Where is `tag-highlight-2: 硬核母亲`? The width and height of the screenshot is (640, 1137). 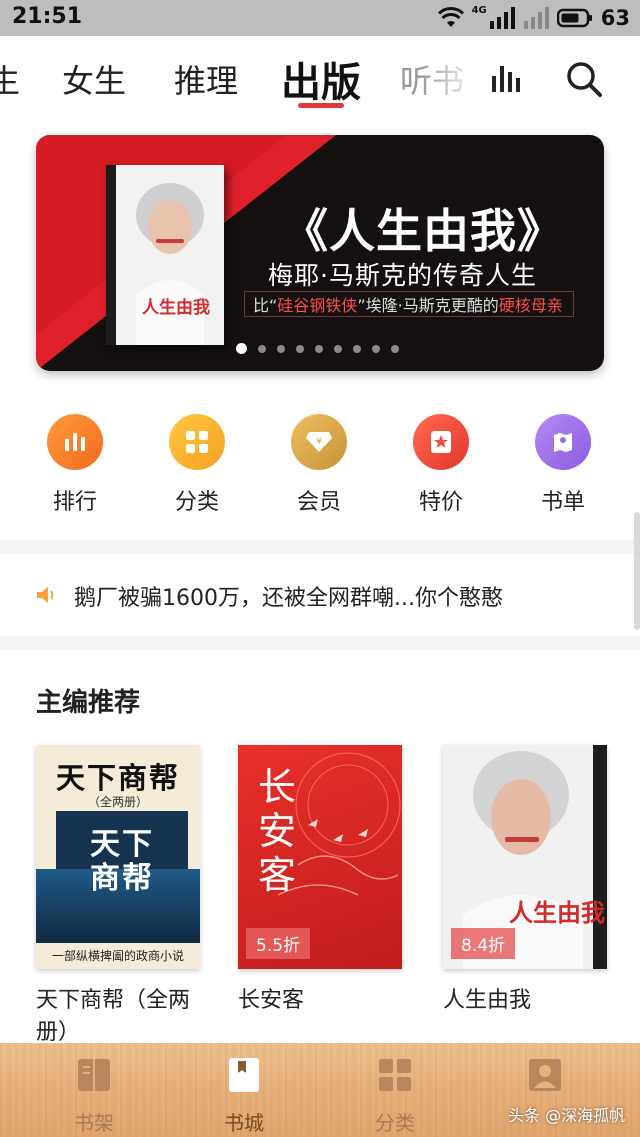 tag-highlight-2: 硬核母亲 is located at coordinates (530, 305).